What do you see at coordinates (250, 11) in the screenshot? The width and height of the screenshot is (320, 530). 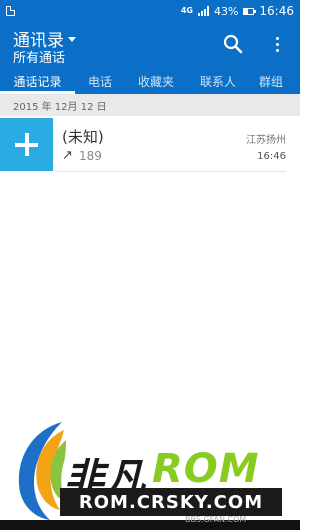 I see `battery-icon` at bounding box center [250, 11].